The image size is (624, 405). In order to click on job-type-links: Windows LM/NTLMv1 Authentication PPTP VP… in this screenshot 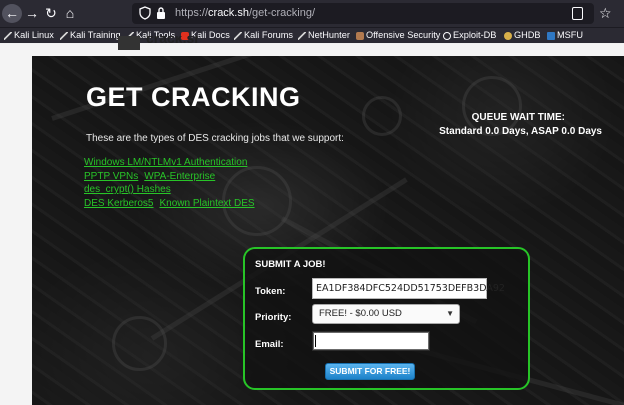, I will do `click(169, 183)`.